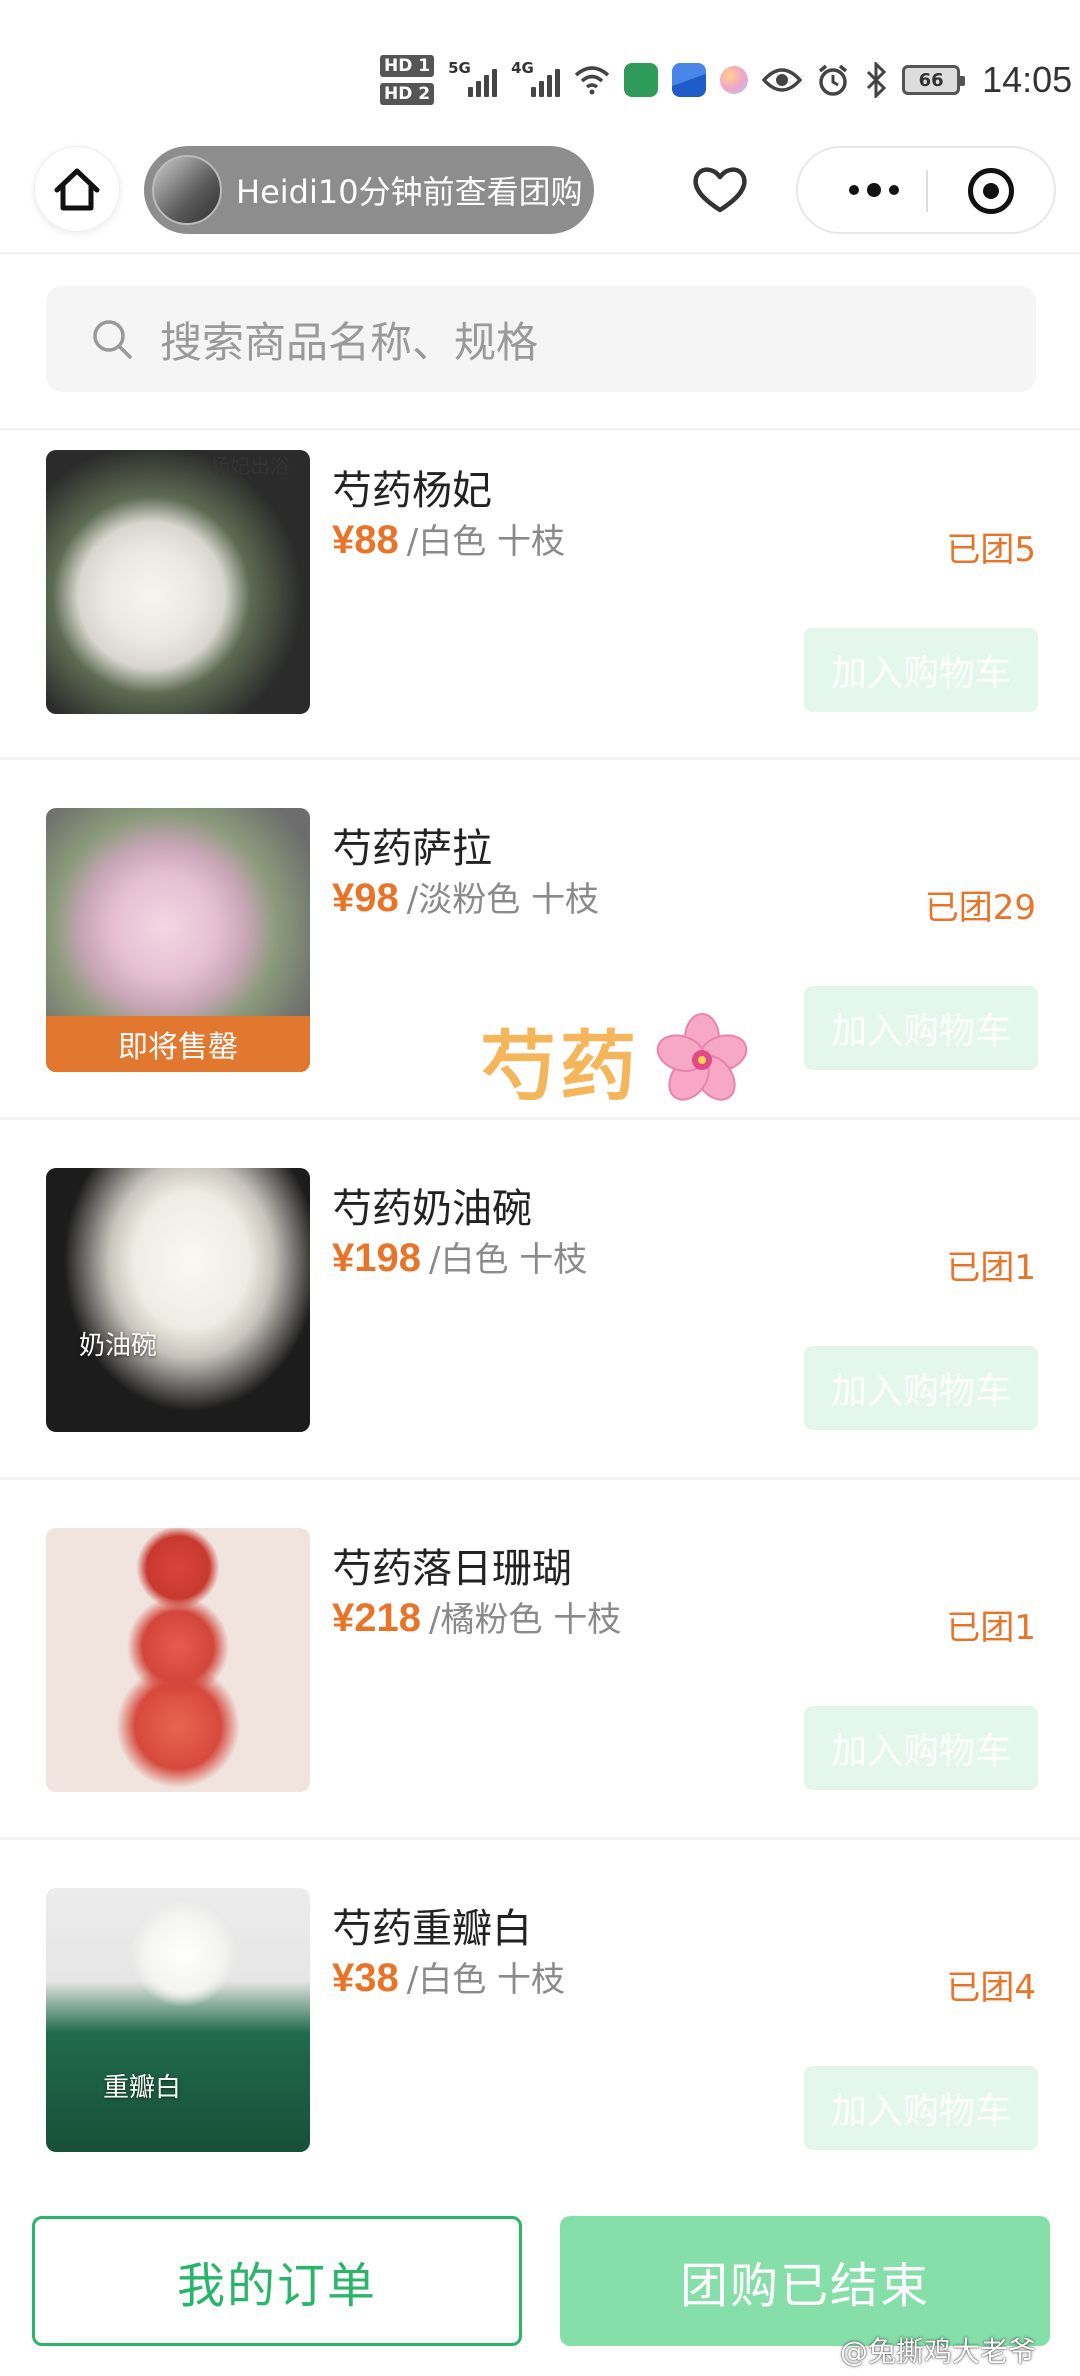  I want to click on product-price: ¥218, so click(376, 1618).